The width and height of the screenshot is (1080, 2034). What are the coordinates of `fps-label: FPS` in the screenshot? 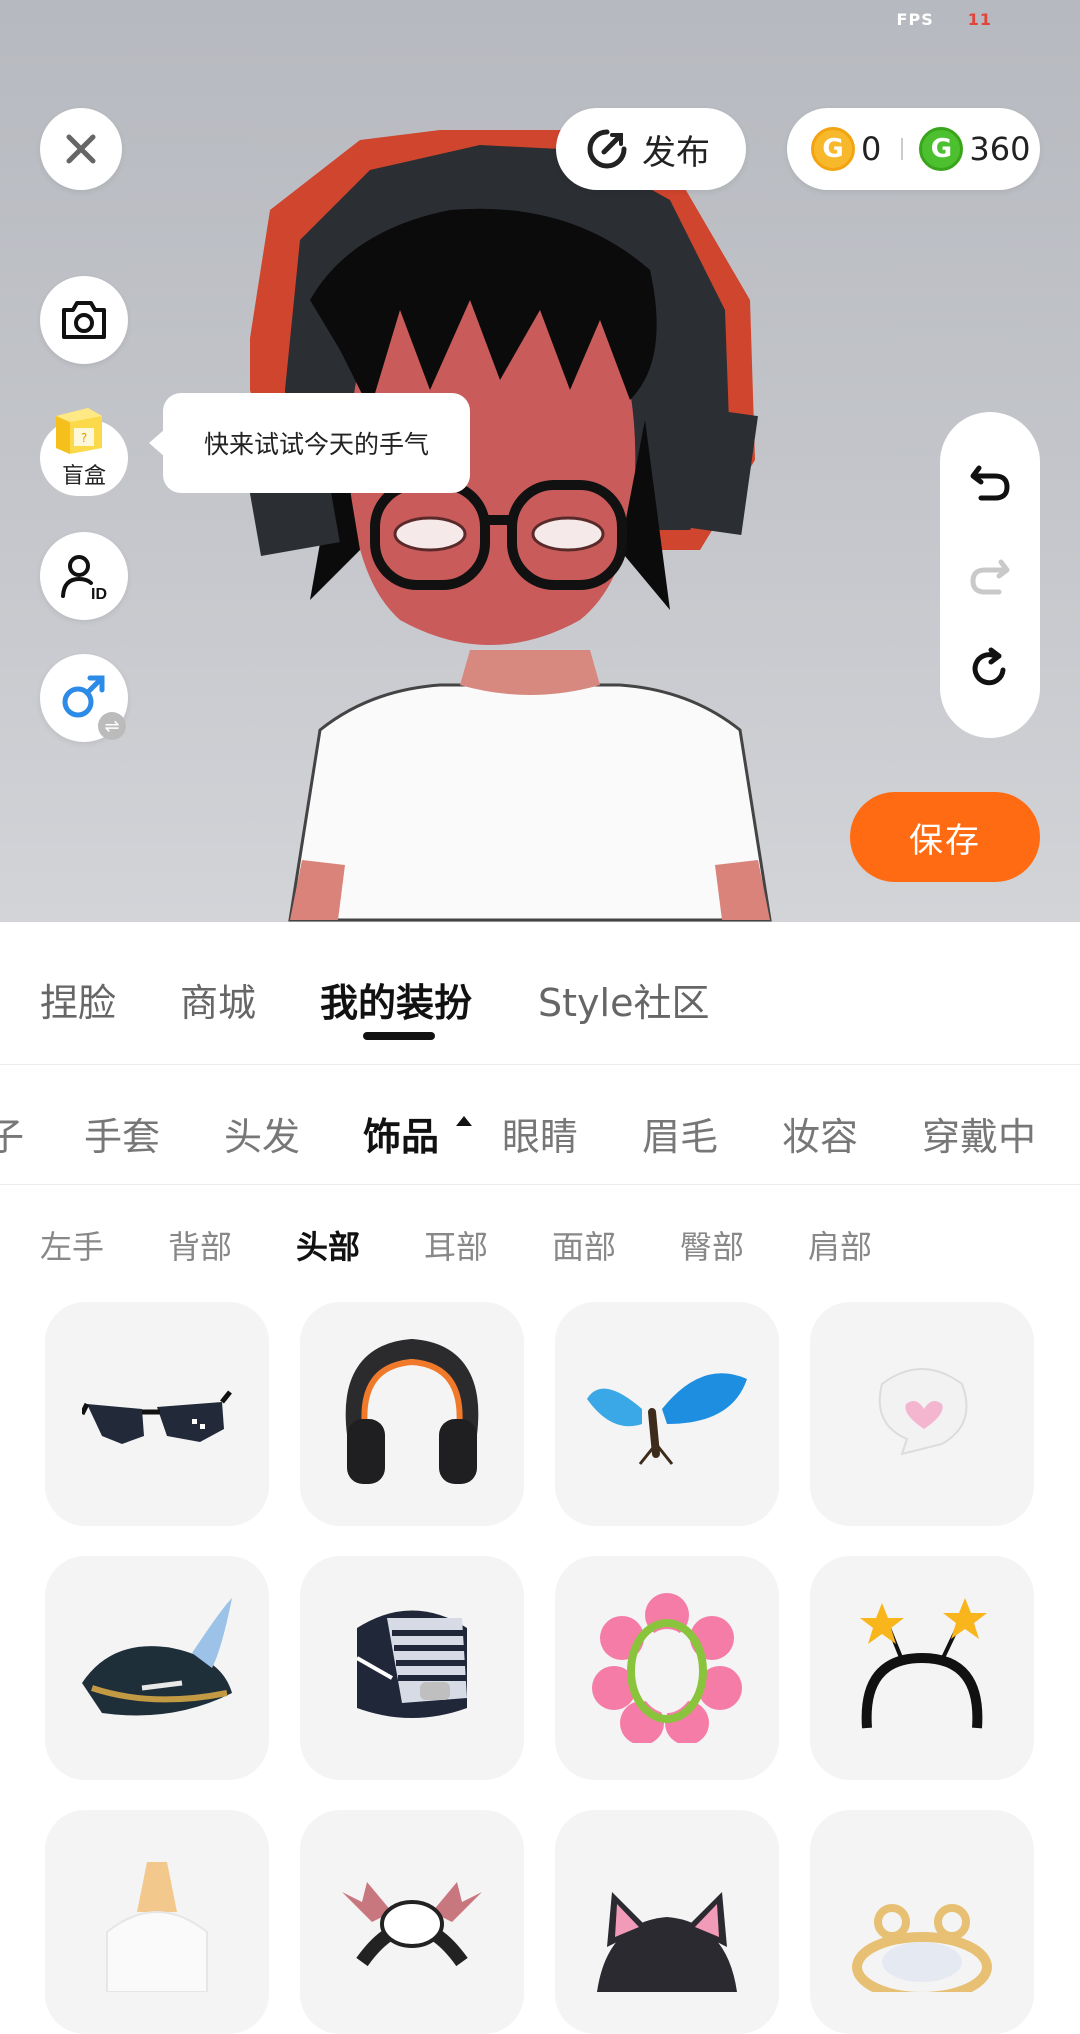 It's located at (915, 19).